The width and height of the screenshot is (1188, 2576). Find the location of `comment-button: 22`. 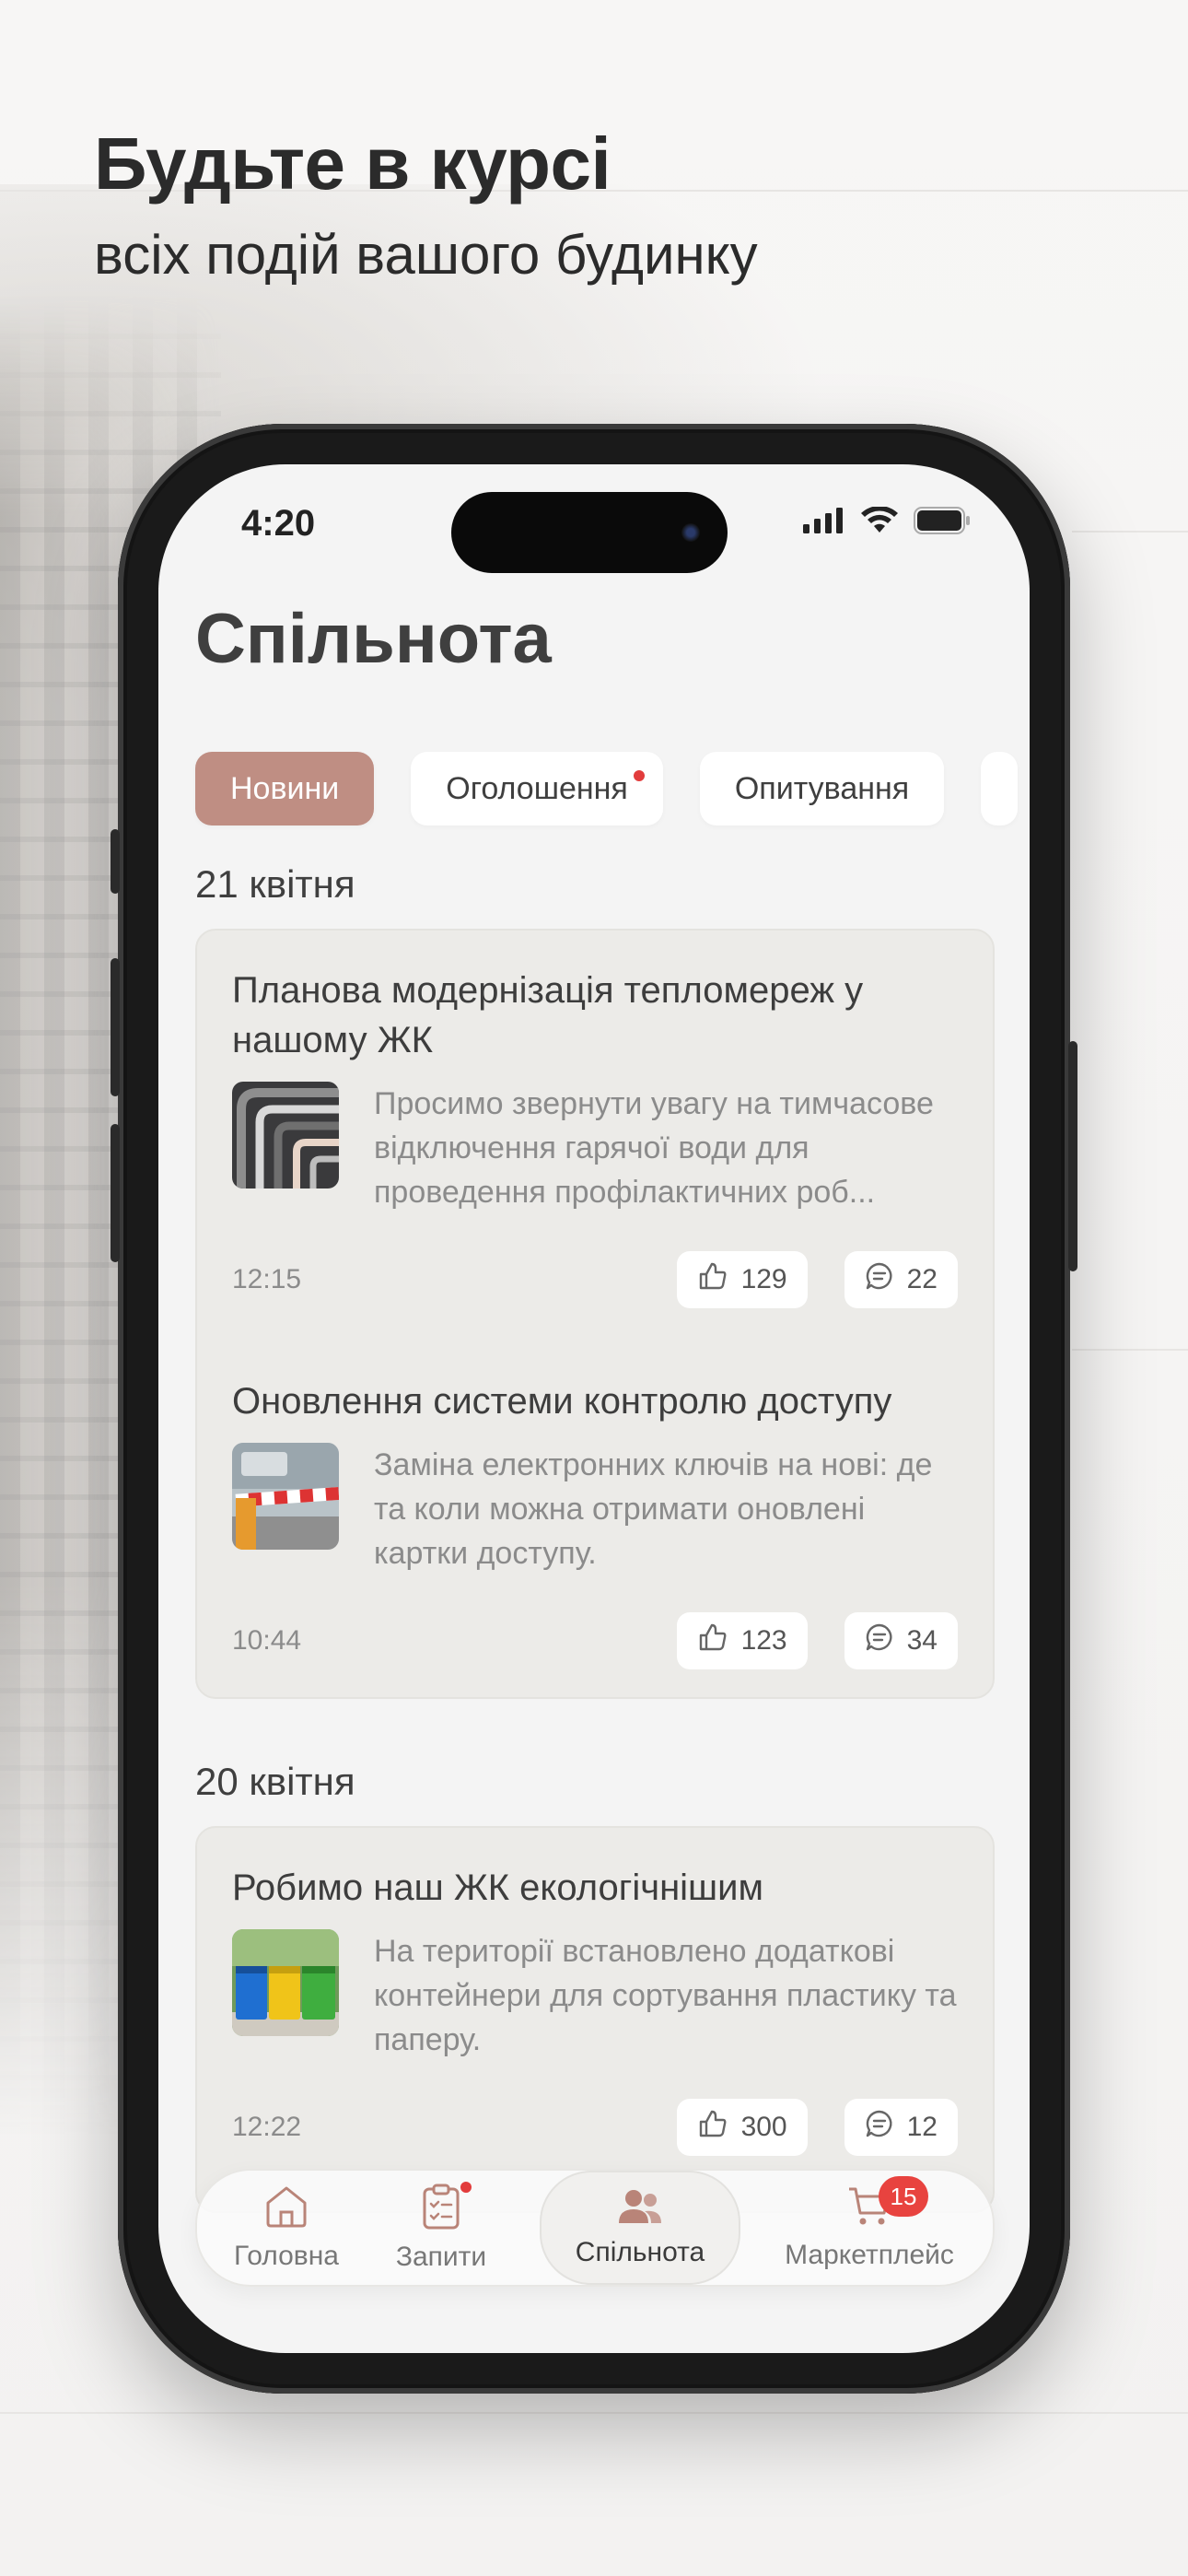

comment-button: 22 is located at coordinates (901, 1279).